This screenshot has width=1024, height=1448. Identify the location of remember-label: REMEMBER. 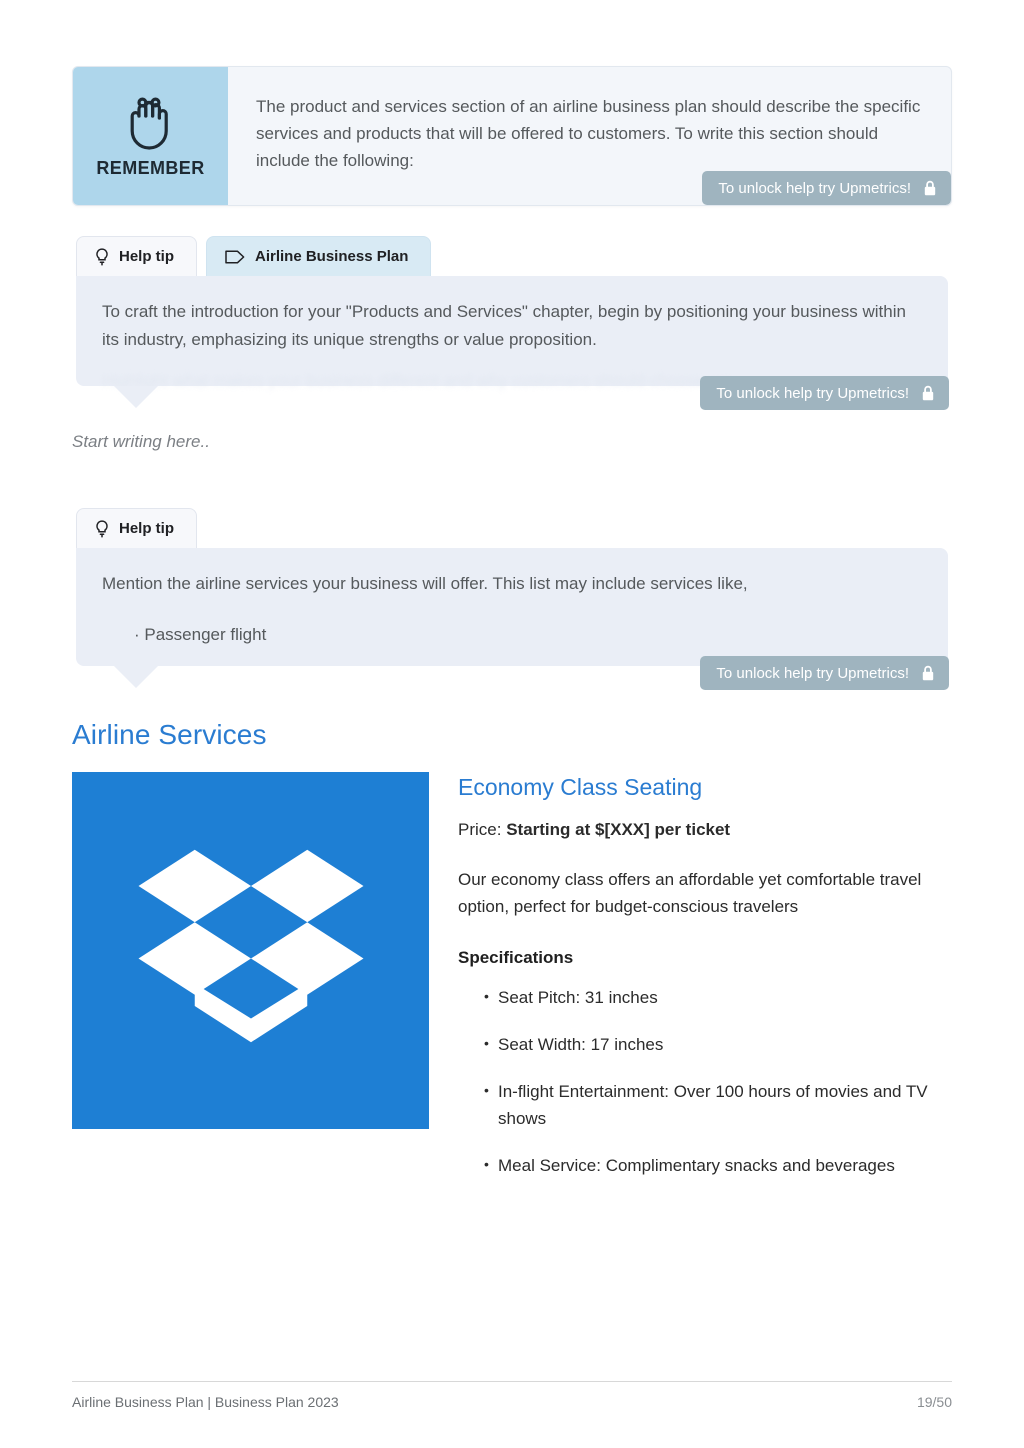
(150, 167).